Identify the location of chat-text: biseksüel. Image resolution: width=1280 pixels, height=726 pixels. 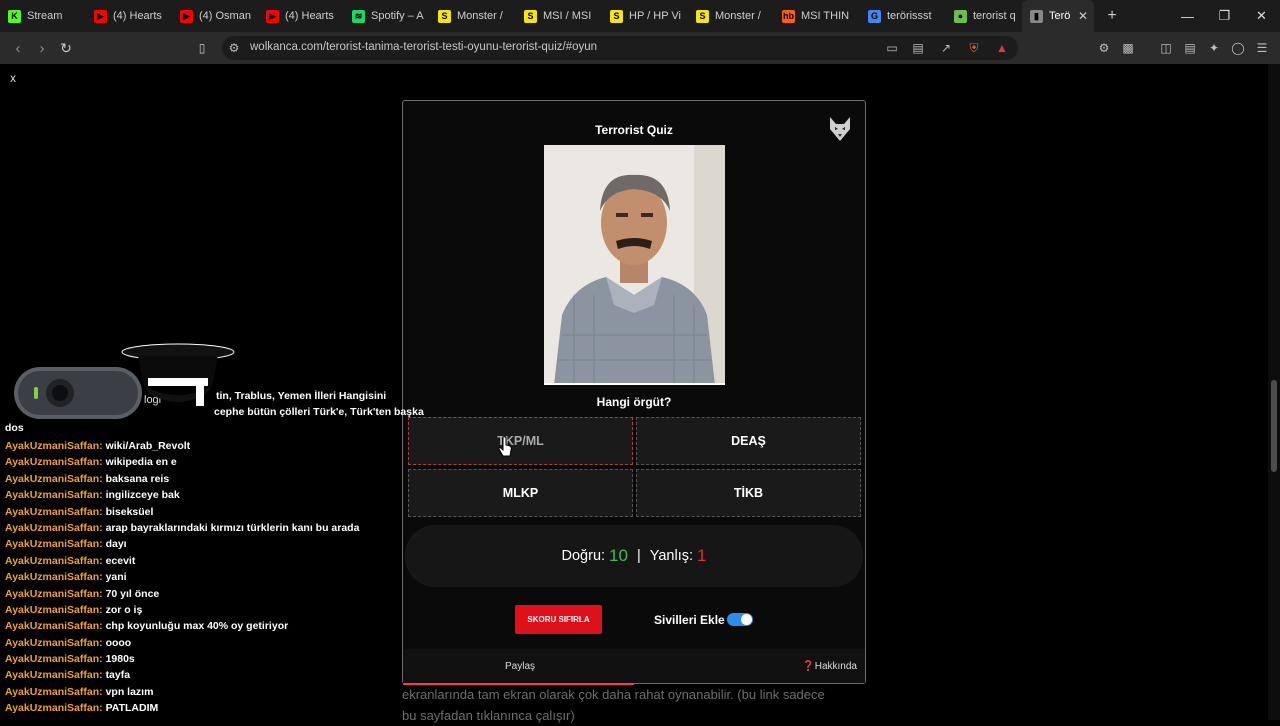
(129, 511).